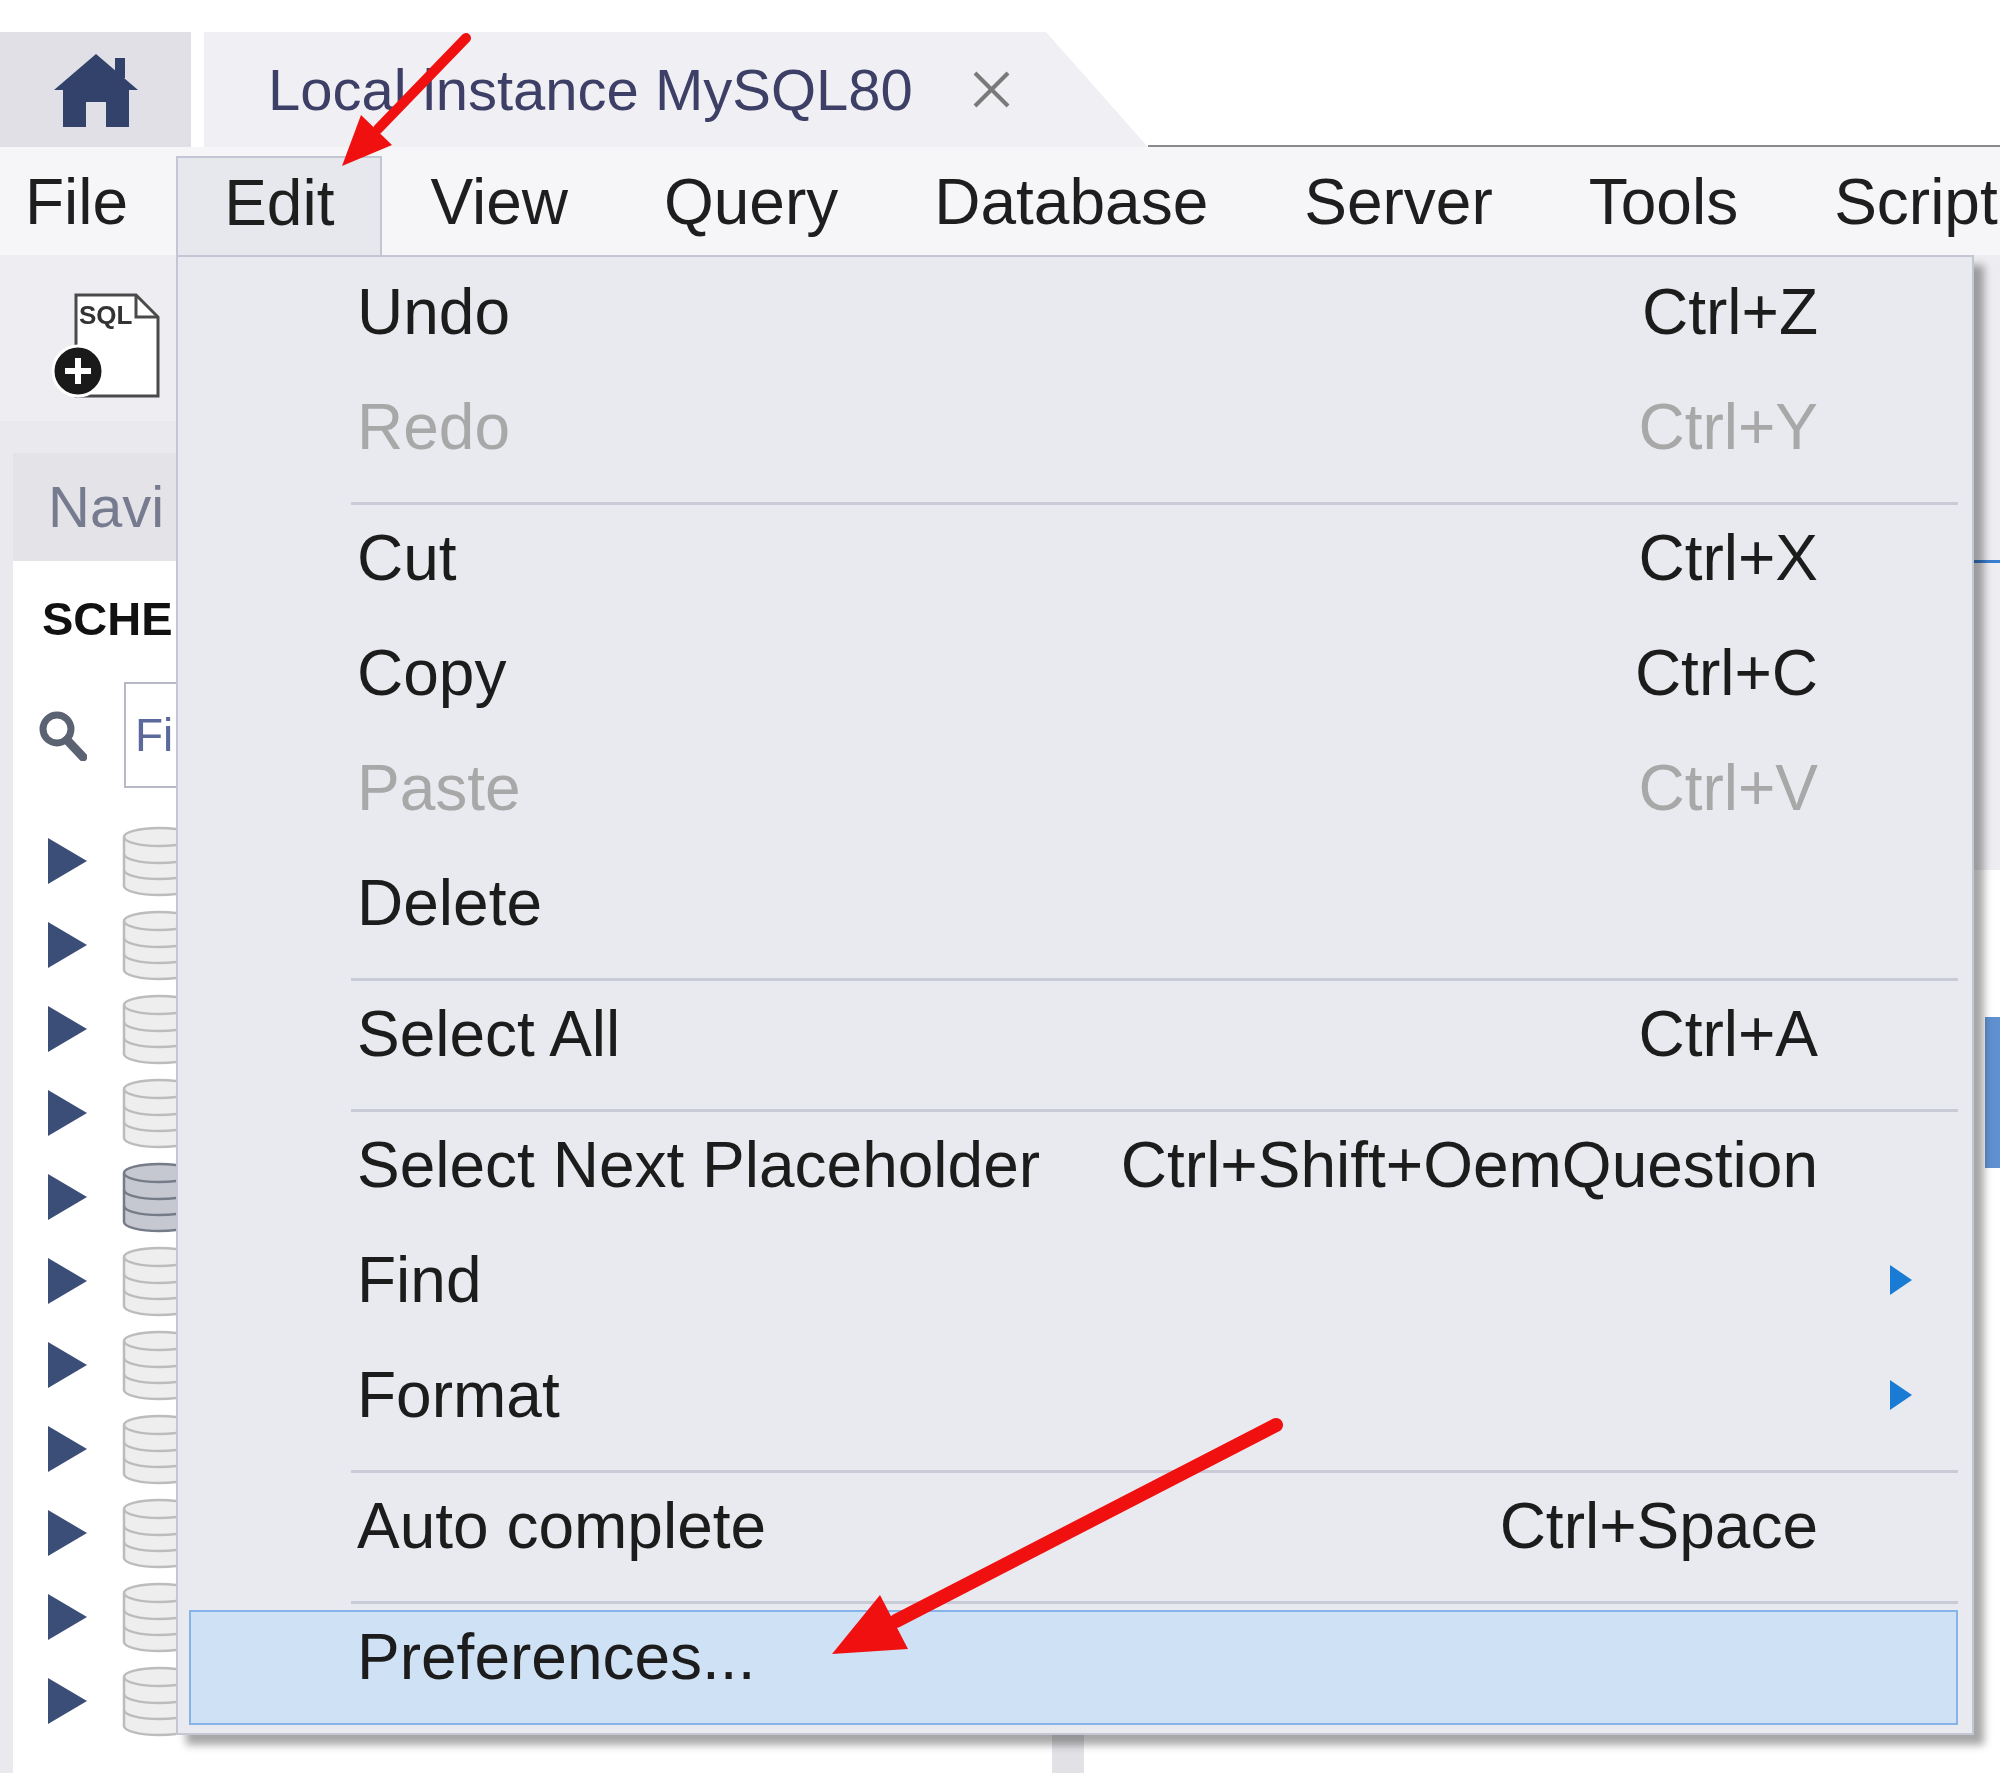 The width and height of the screenshot is (2000, 1773). I want to click on document-plus-icon, so click(105, 345).